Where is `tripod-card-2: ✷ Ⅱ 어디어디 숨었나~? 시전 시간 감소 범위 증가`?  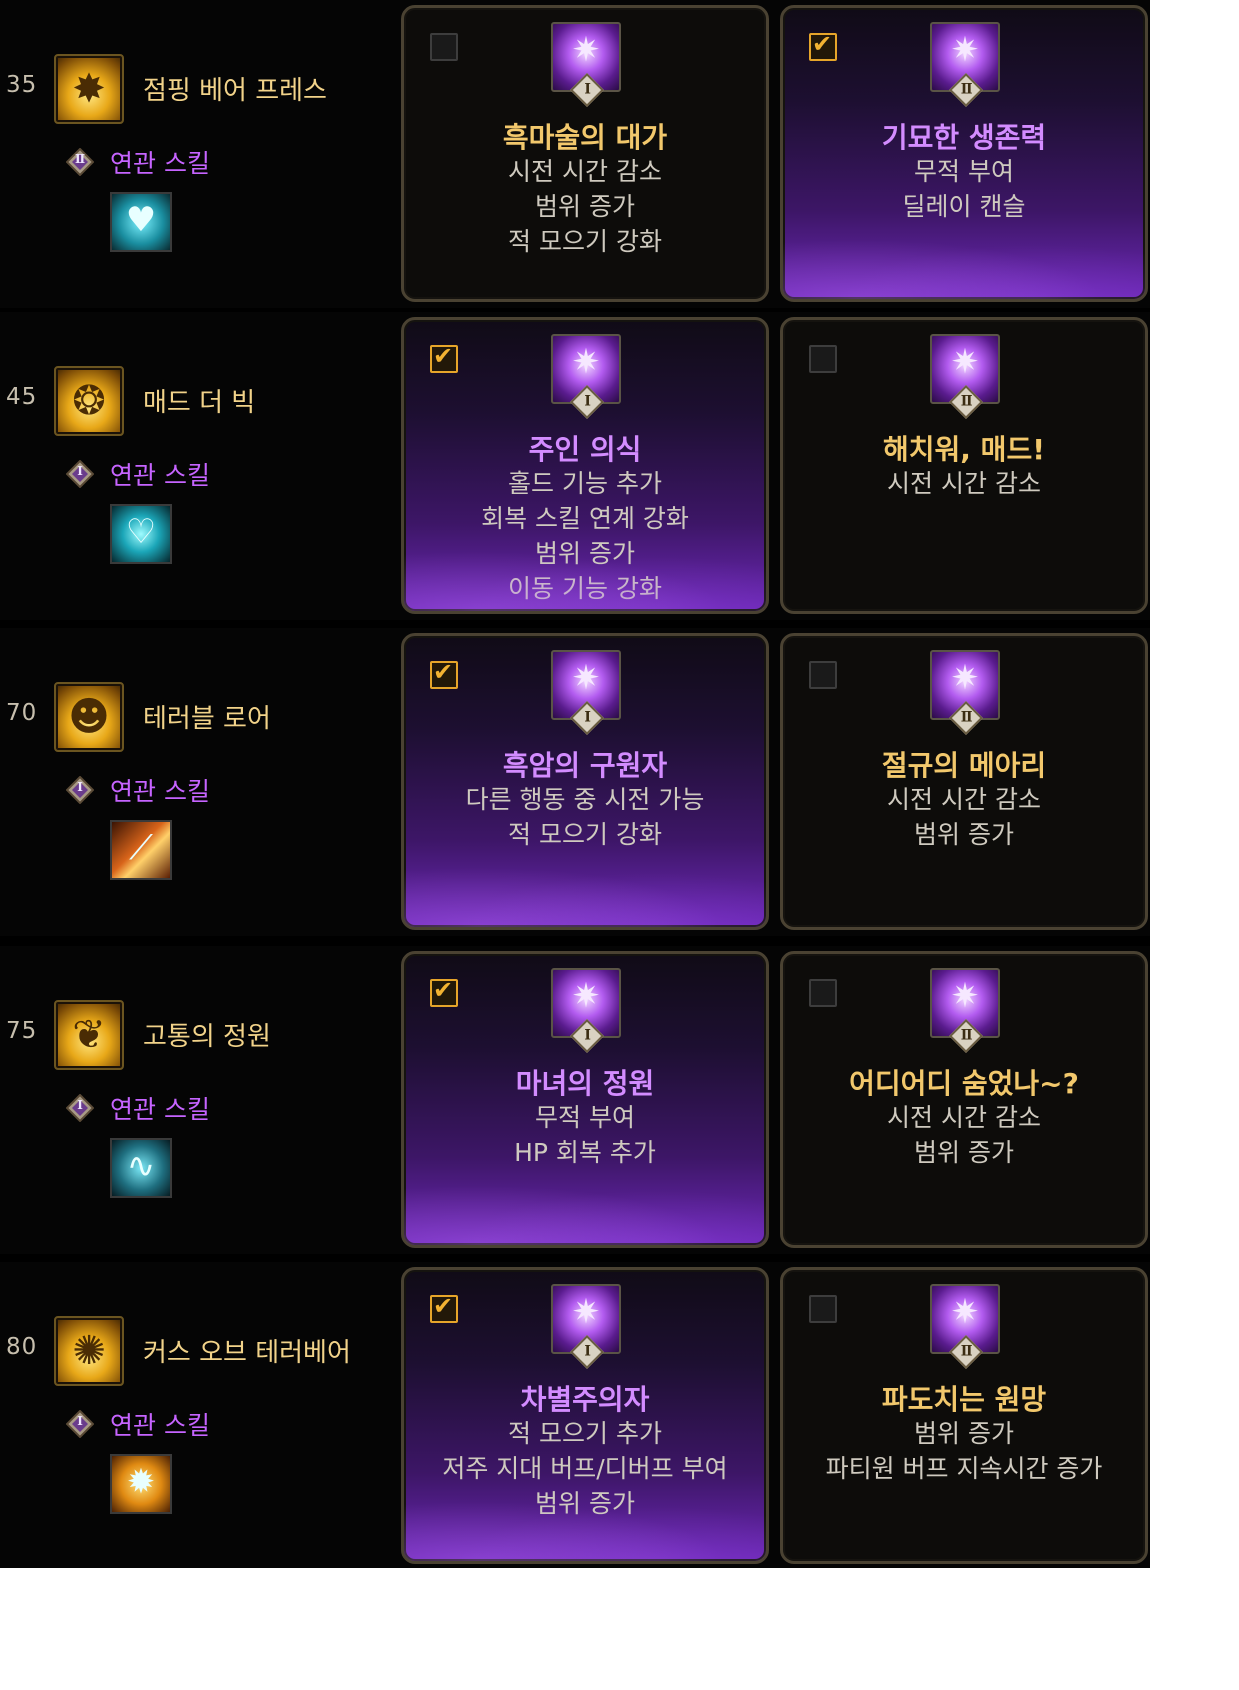 tripod-card-2: ✷ Ⅱ 어디어디 숨었나~? 시전 시간 감소 범위 증가 is located at coordinates (964, 1099).